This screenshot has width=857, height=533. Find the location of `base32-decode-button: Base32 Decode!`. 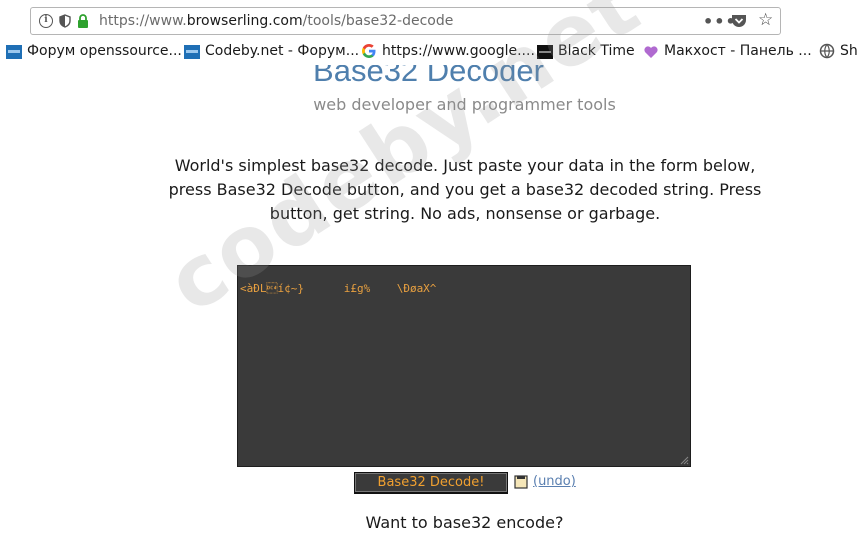

base32-decode-button: Base32 Decode! is located at coordinates (431, 483).